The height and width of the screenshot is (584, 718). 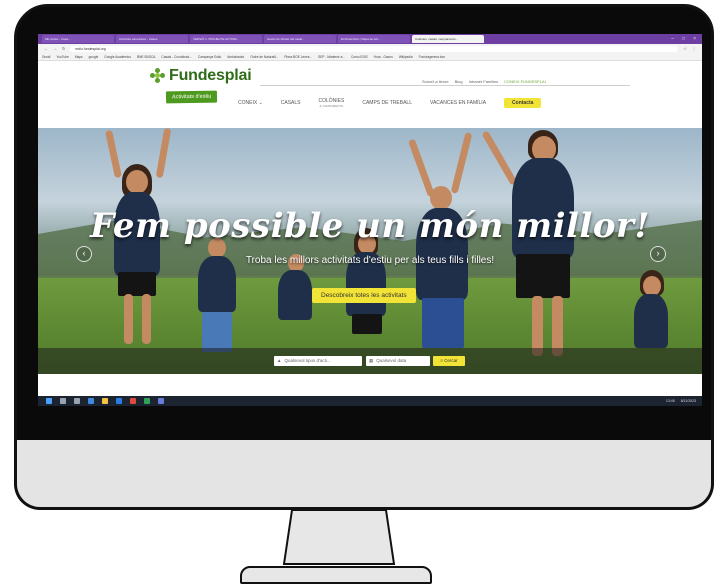 What do you see at coordinates (291, 103) in the screenshot?
I see `nav-item-casals: CASALS` at bounding box center [291, 103].